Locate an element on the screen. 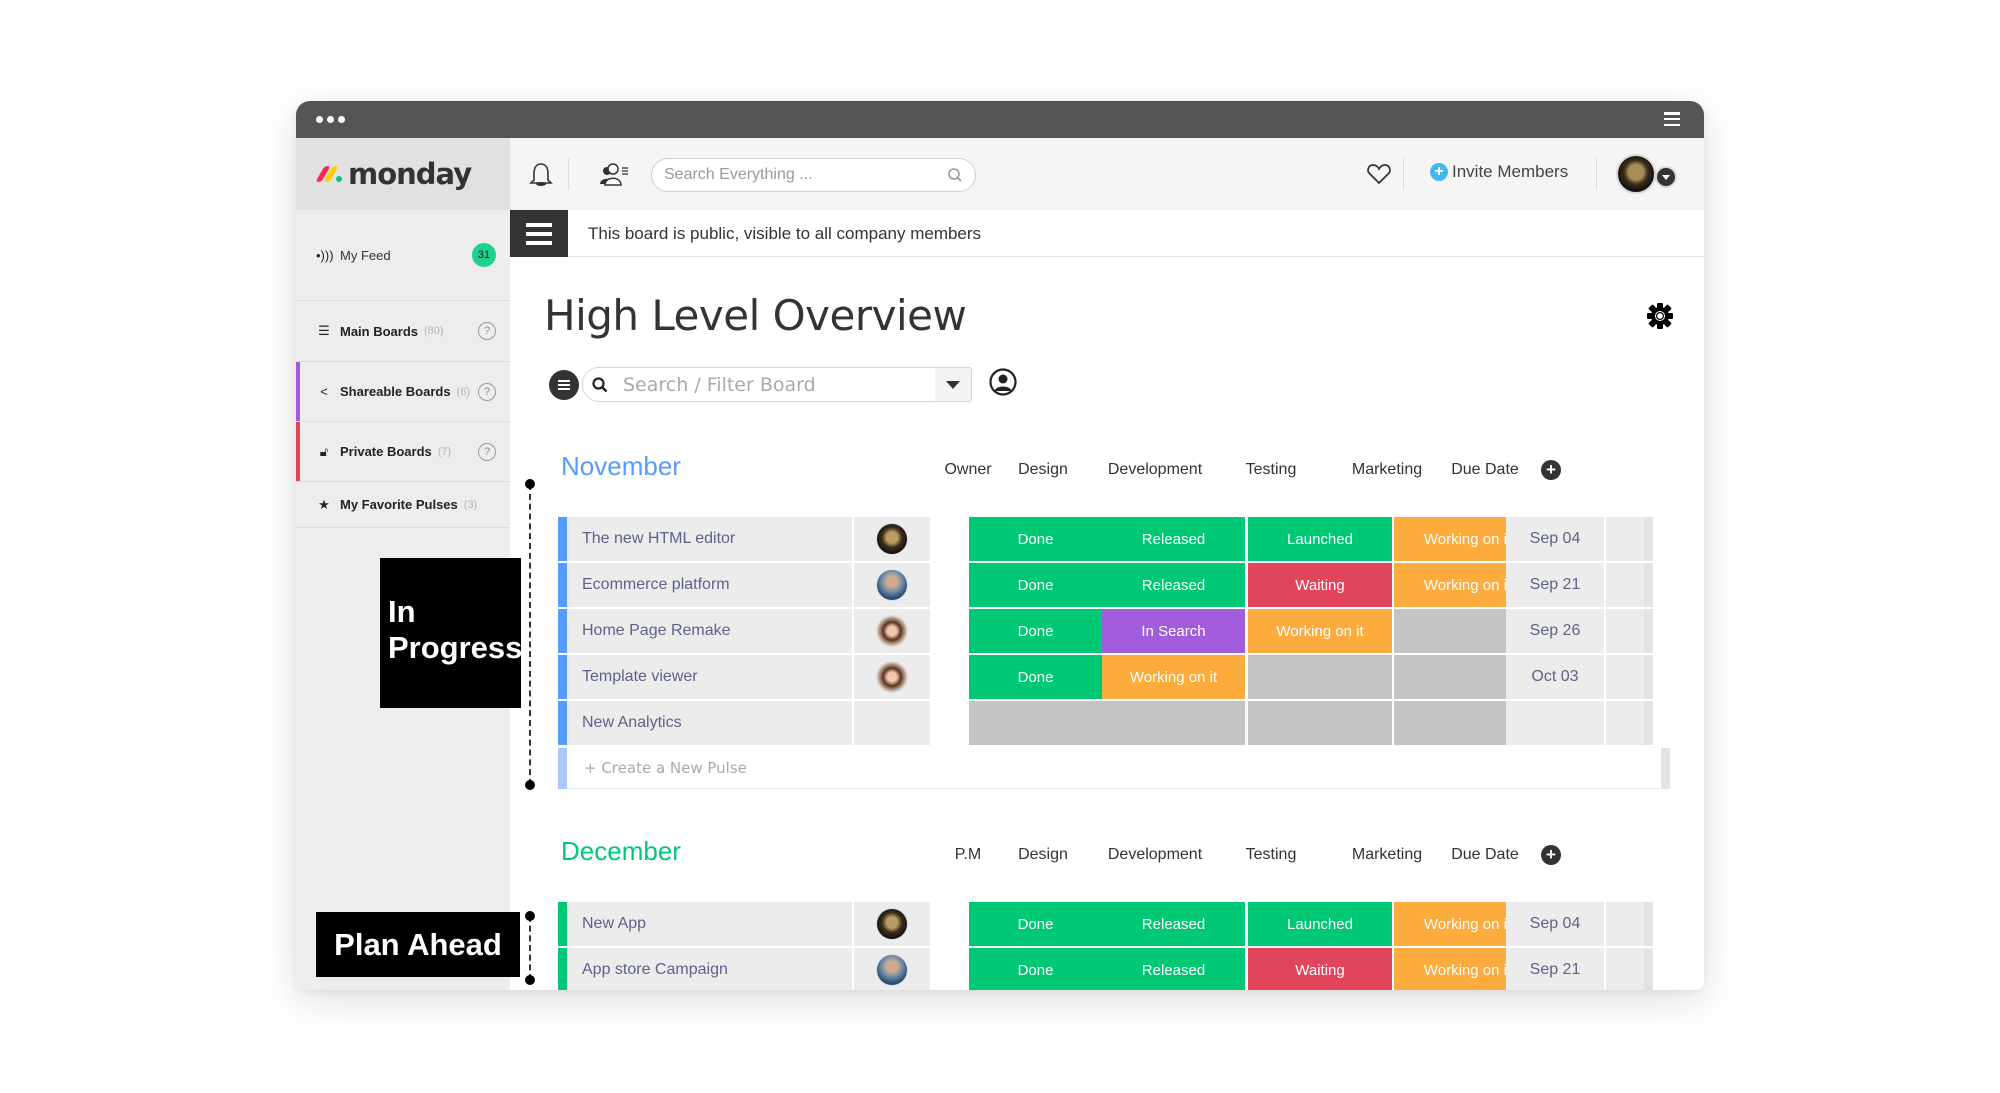 The width and height of the screenshot is (2000, 1093). monday-logo-icon is located at coordinates (328, 174).